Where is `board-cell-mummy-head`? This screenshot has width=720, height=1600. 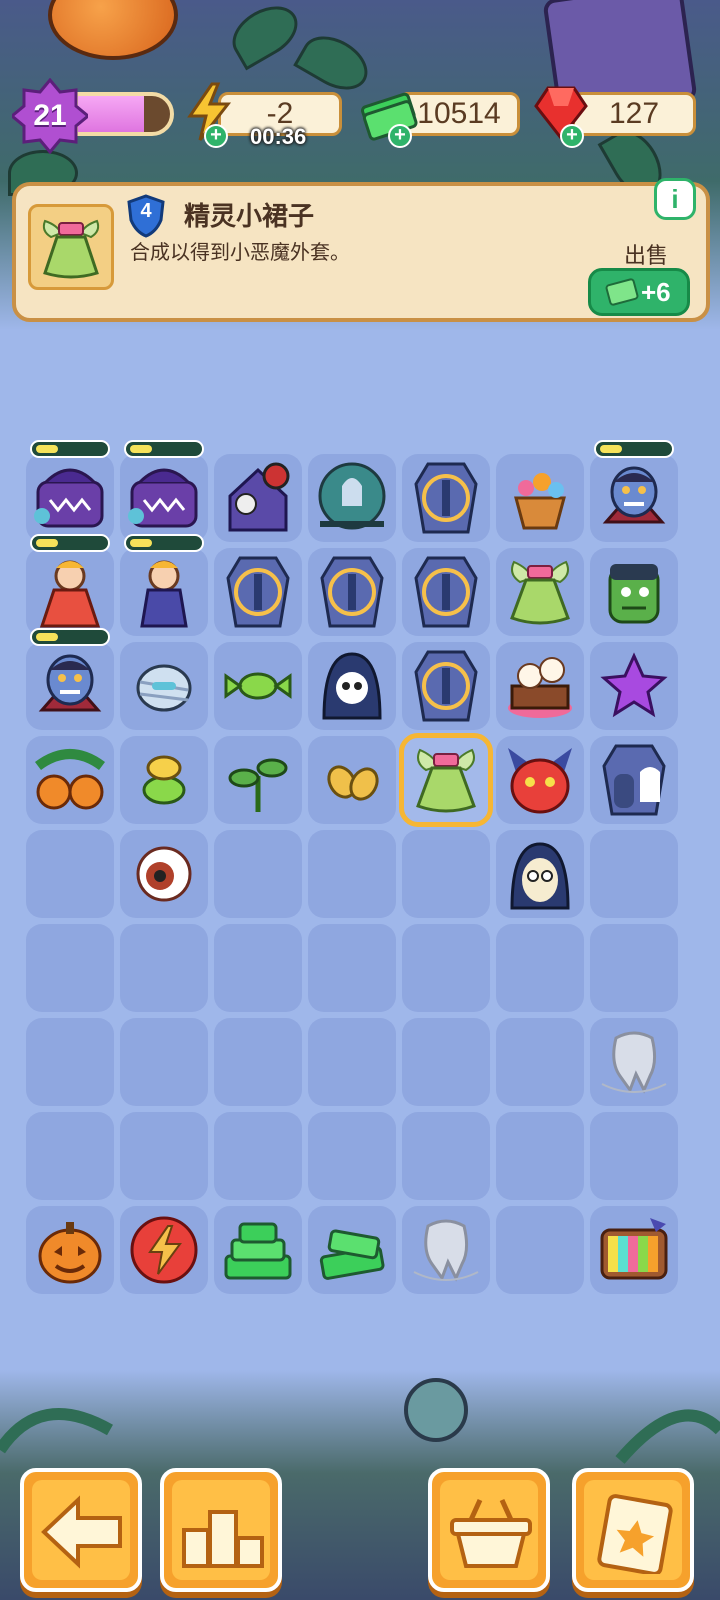 board-cell-mummy-head is located at coordinates (164, 686).